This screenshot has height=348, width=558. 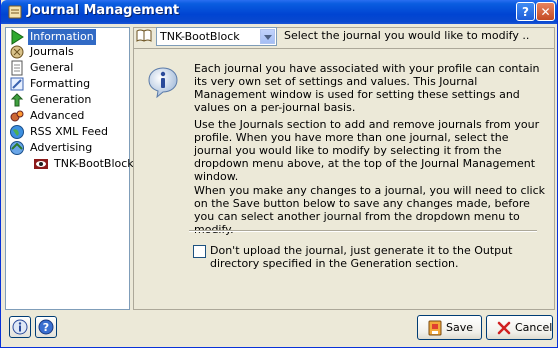 I want to click on tree-item-label: Advertising, so click(x=61, y=147).